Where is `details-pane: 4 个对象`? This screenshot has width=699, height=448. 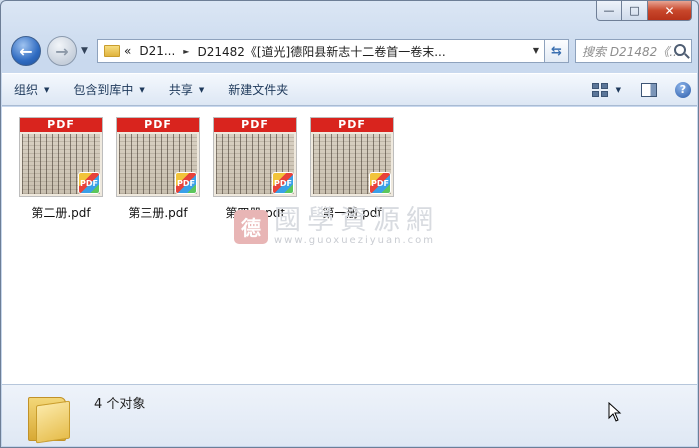 details-pane: 4 个对象 is located at coordinates (349, 415).